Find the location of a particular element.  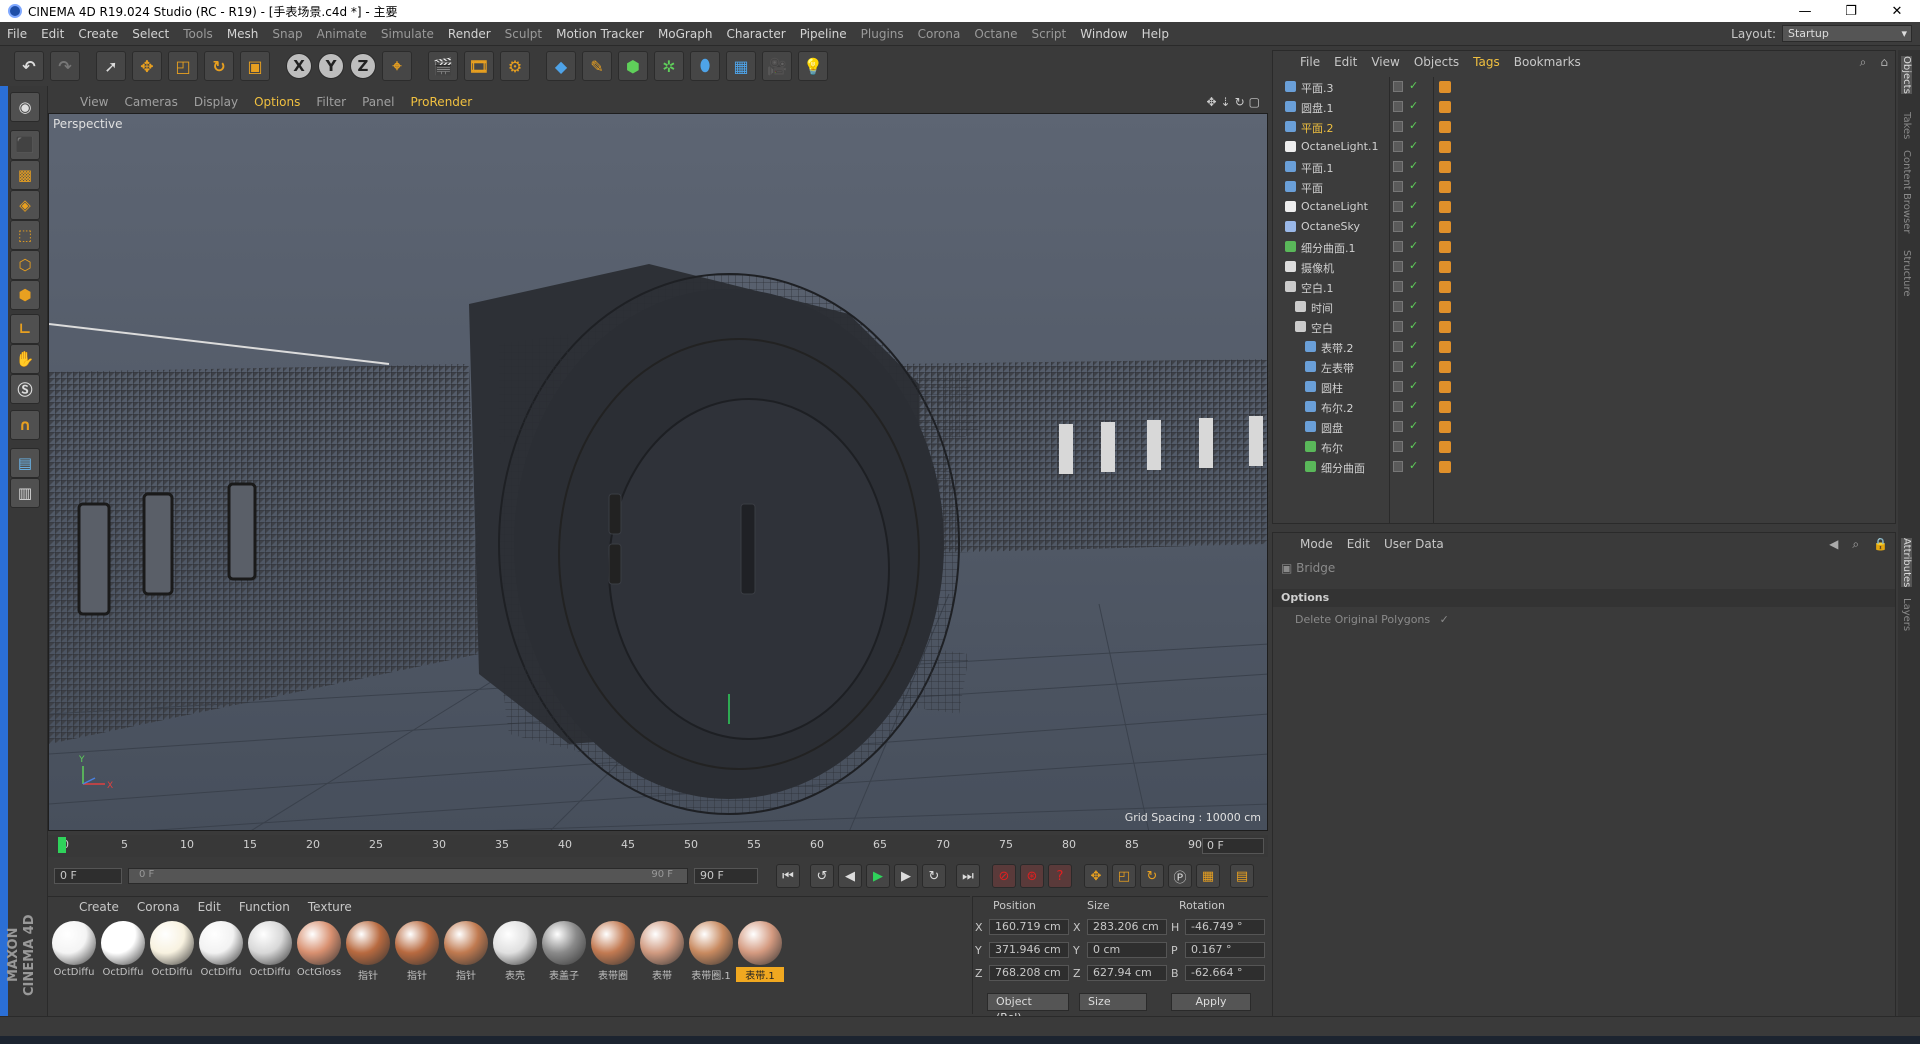

model-mode-icon: ⬛ is located at coordinates (25, 145).